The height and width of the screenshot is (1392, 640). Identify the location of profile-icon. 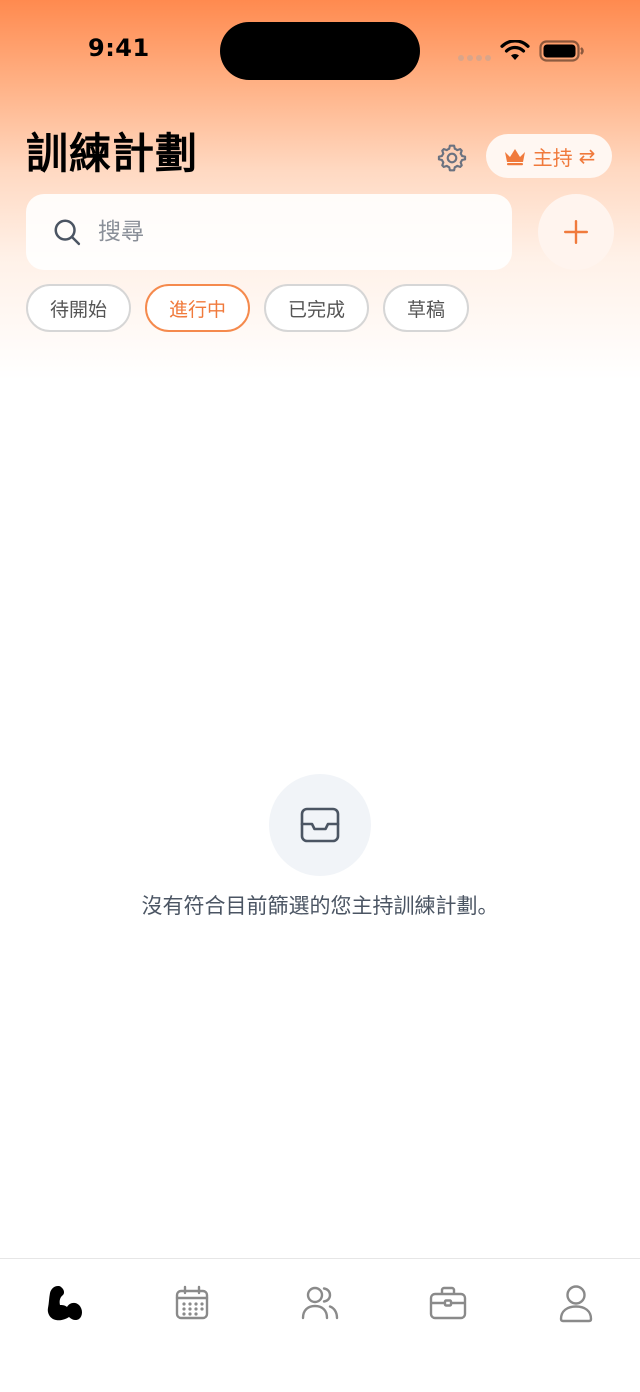
(576, 1304).